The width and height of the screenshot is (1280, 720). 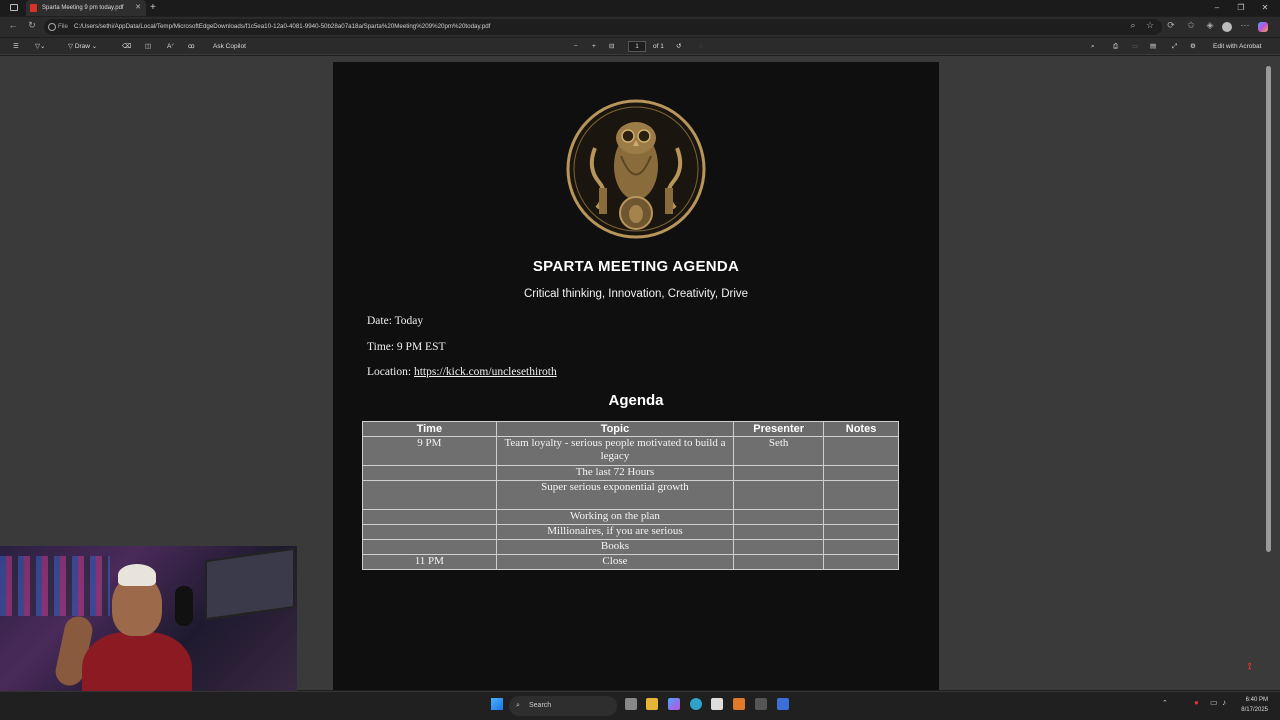 I want to click on edge-browser-icon, so click(x=696, y=704).